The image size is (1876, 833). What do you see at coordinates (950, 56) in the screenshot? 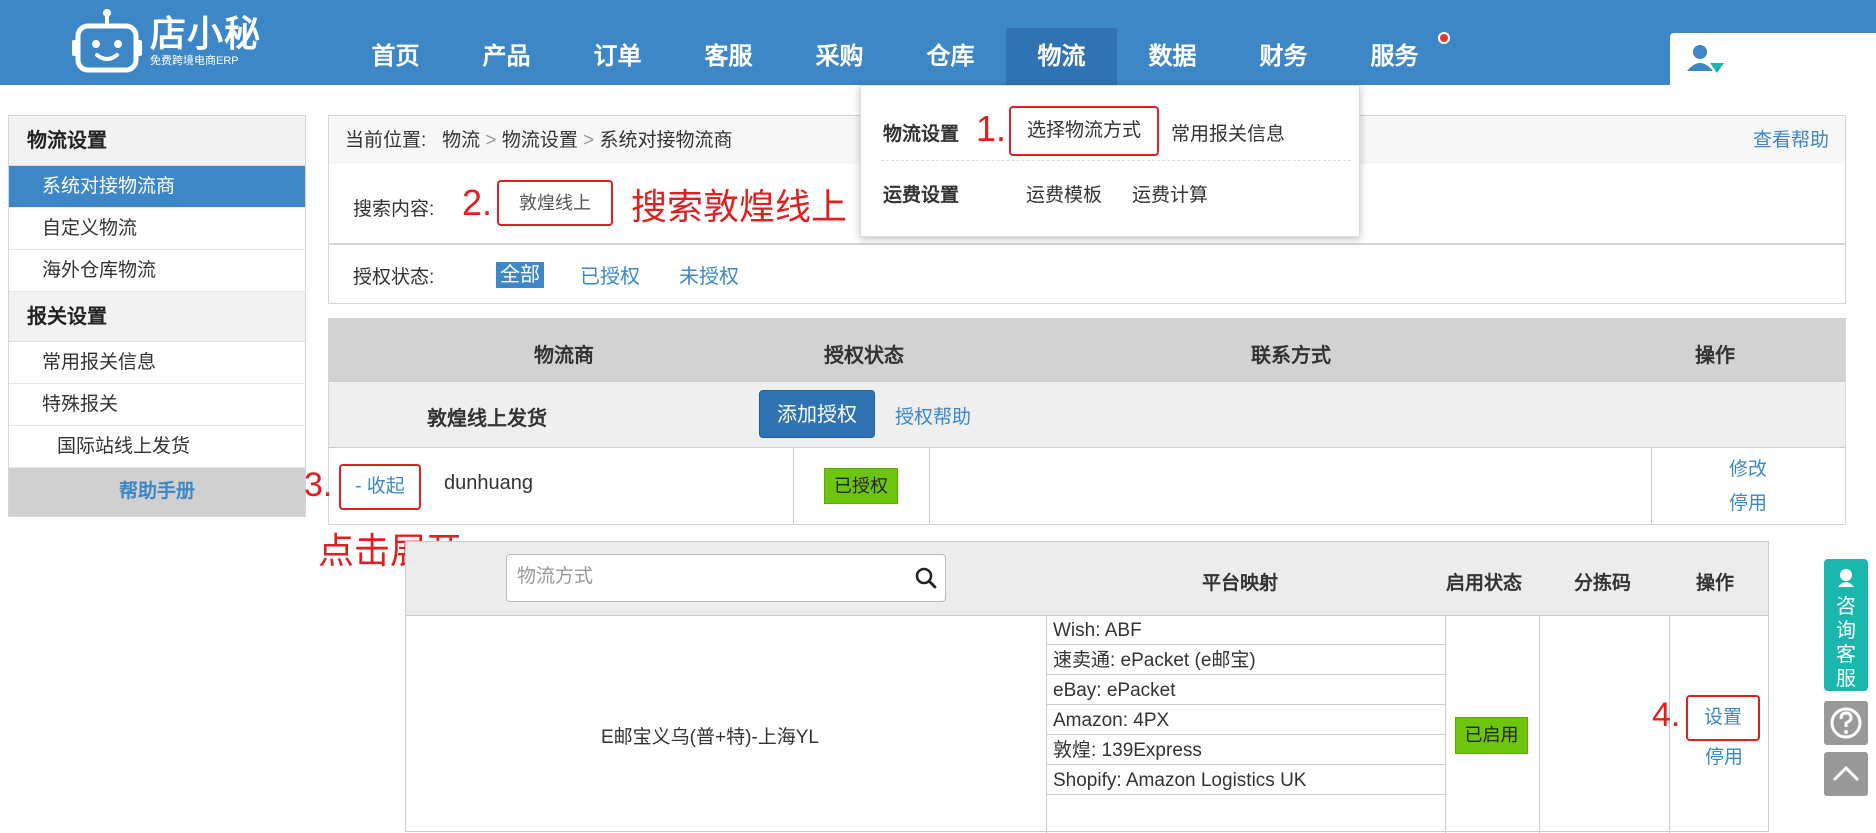
I see `nav-warehouse: 仓库` at bounding box center [950, 56].